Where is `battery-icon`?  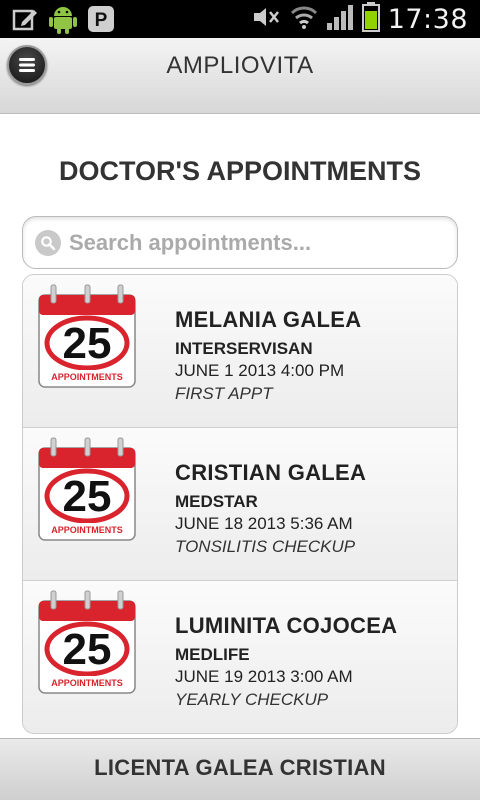
battery-icon is located at coordinates (370, 19).